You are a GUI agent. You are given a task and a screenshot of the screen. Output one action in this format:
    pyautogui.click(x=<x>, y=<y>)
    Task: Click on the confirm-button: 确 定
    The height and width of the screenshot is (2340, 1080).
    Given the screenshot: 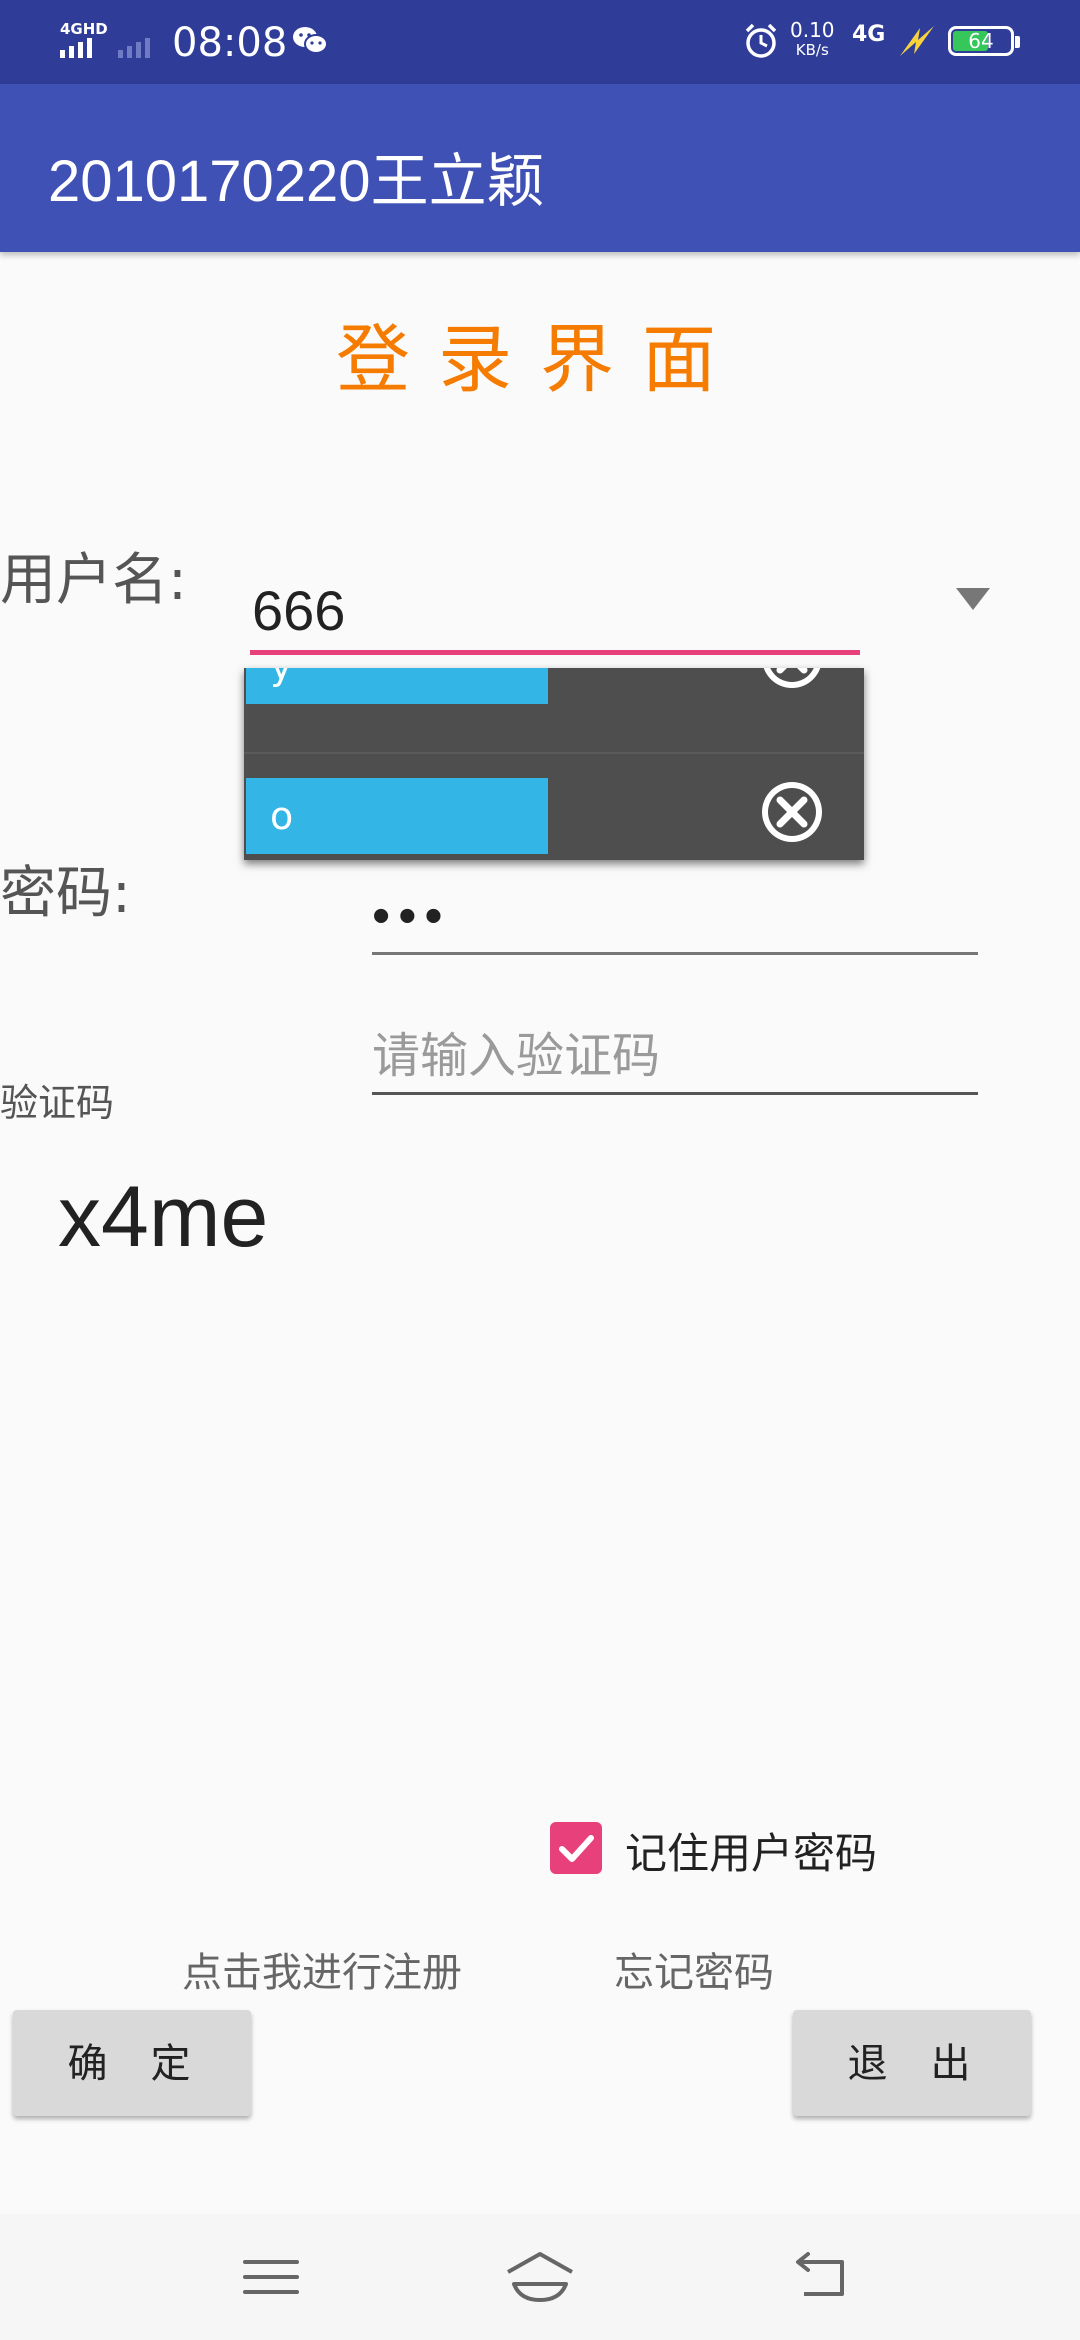 What is the action you would take?
    pyautogui.click(x=132, y=2063)
    